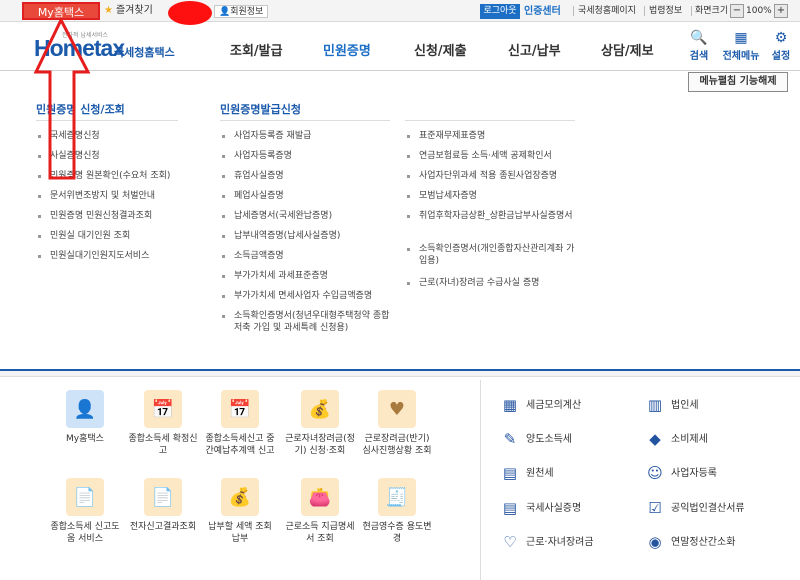 This screenshot has width=800, height=580. What do you see at coordinates (85, 439) in the screenshot?
I see `quick-tile-label: My홈택스` at bounding box center [85, 439].